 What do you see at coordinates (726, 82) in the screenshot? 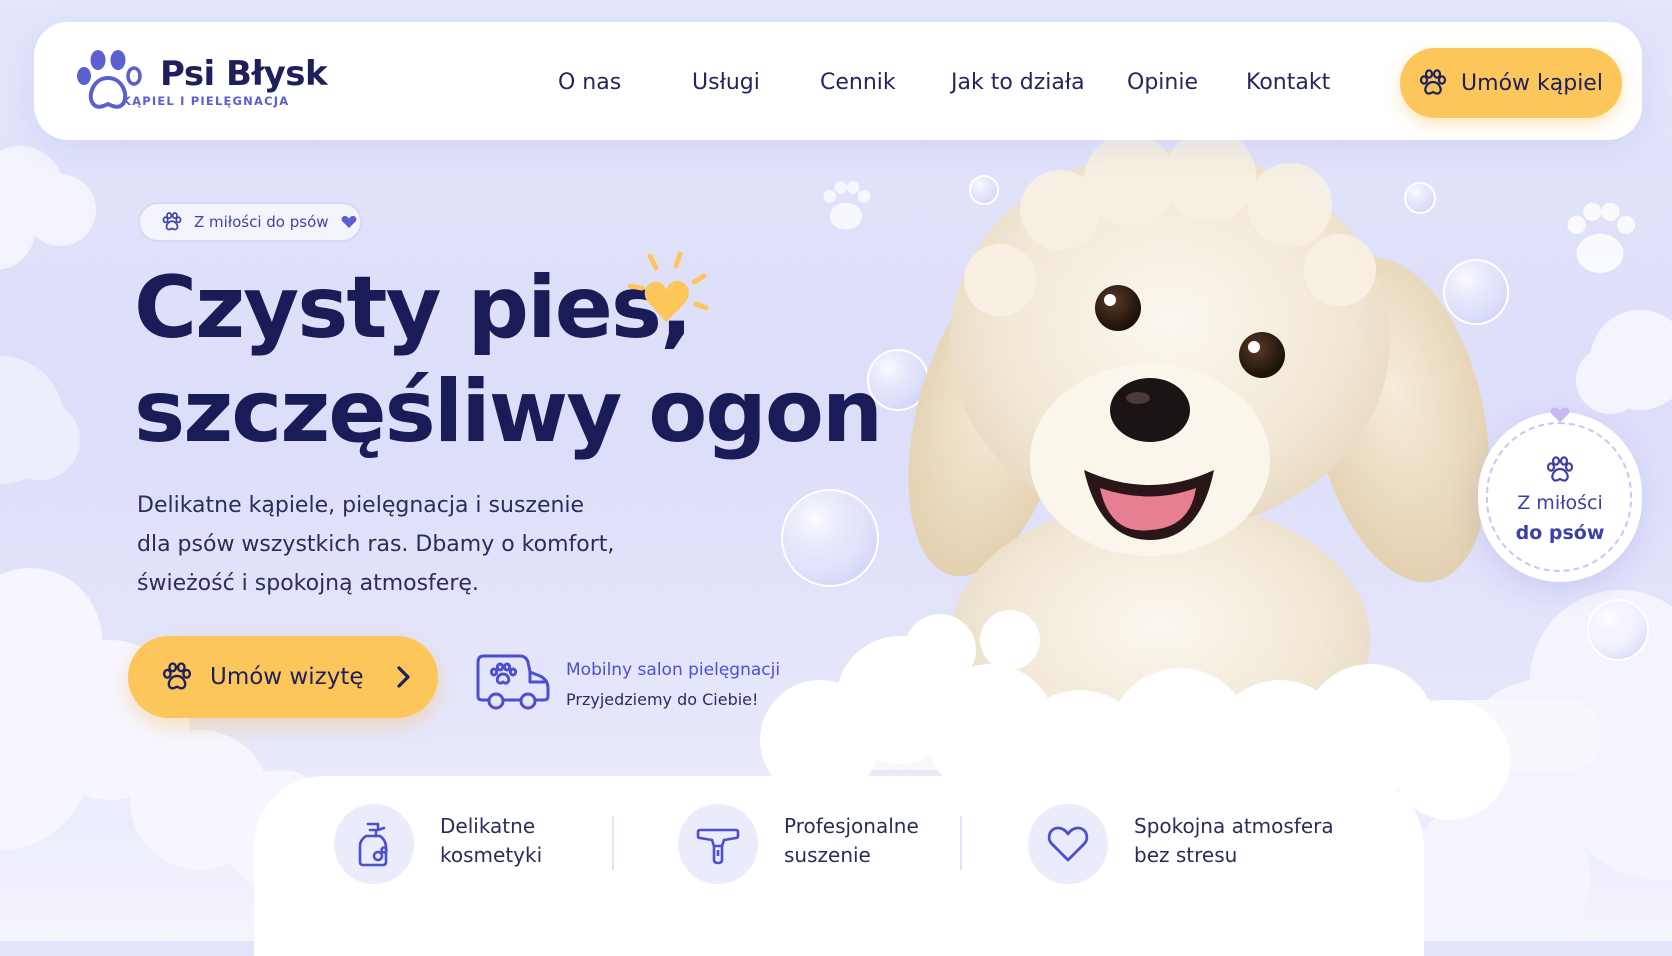
I see `nav-link-uslugi: Usługi` at bounding box center [726, 82].